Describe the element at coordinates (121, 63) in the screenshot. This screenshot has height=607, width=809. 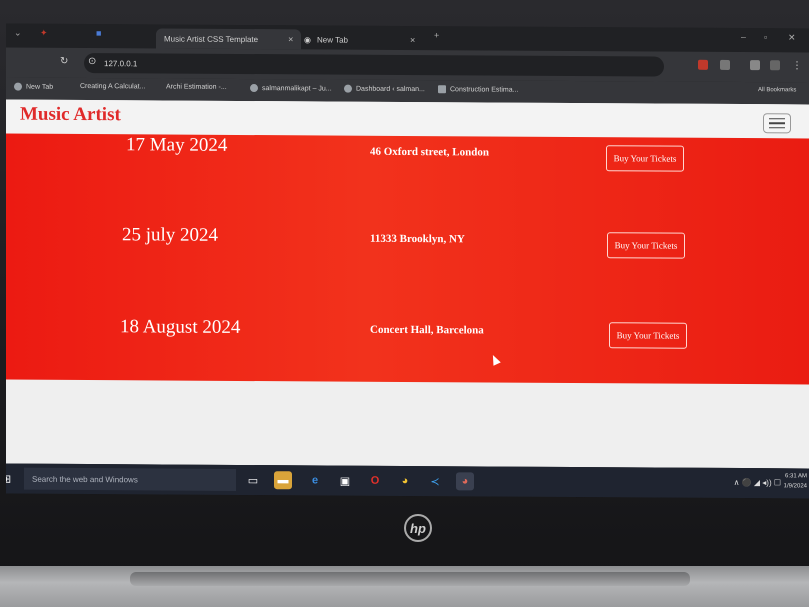
I see `address-text: 127.0.0.1` at that location.